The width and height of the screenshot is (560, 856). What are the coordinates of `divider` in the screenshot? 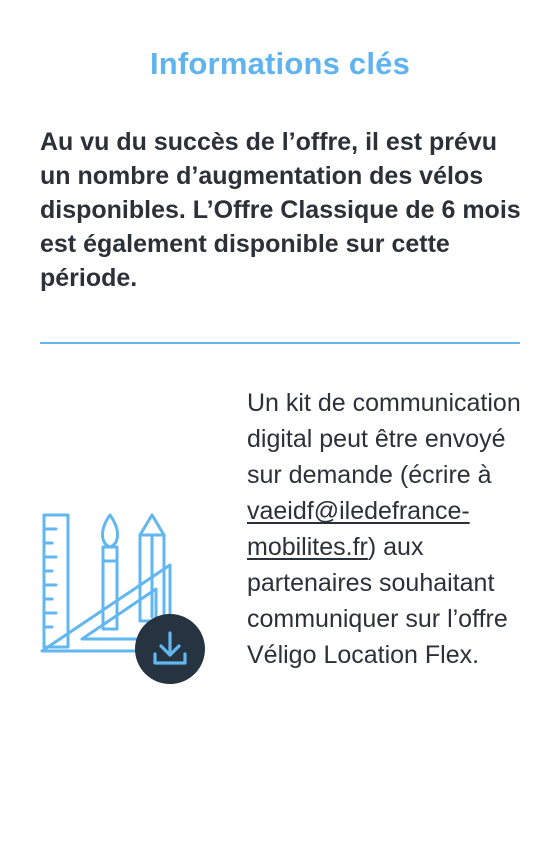 It's located at (280, 343).